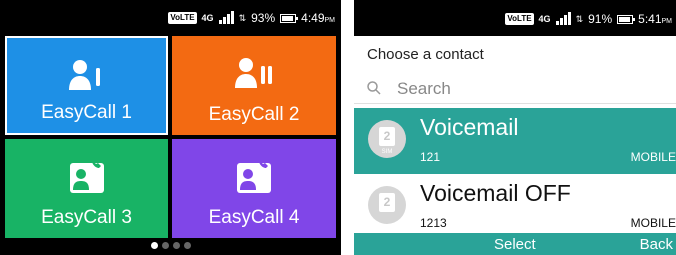 This screenshot has width=676, height=255. What do you see at coordinates (495, 193) in the screenshot?
I see `contact-name: Voicemail OFF` at bounding box center [495, 193].